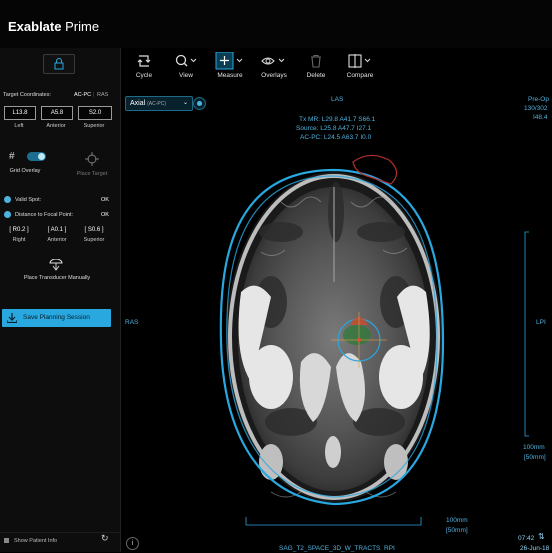 Image resolution: width=552 pixels, height=553 pixels. I want to click on offset-superior-value: [ S0.6 ], so click(94, 230).